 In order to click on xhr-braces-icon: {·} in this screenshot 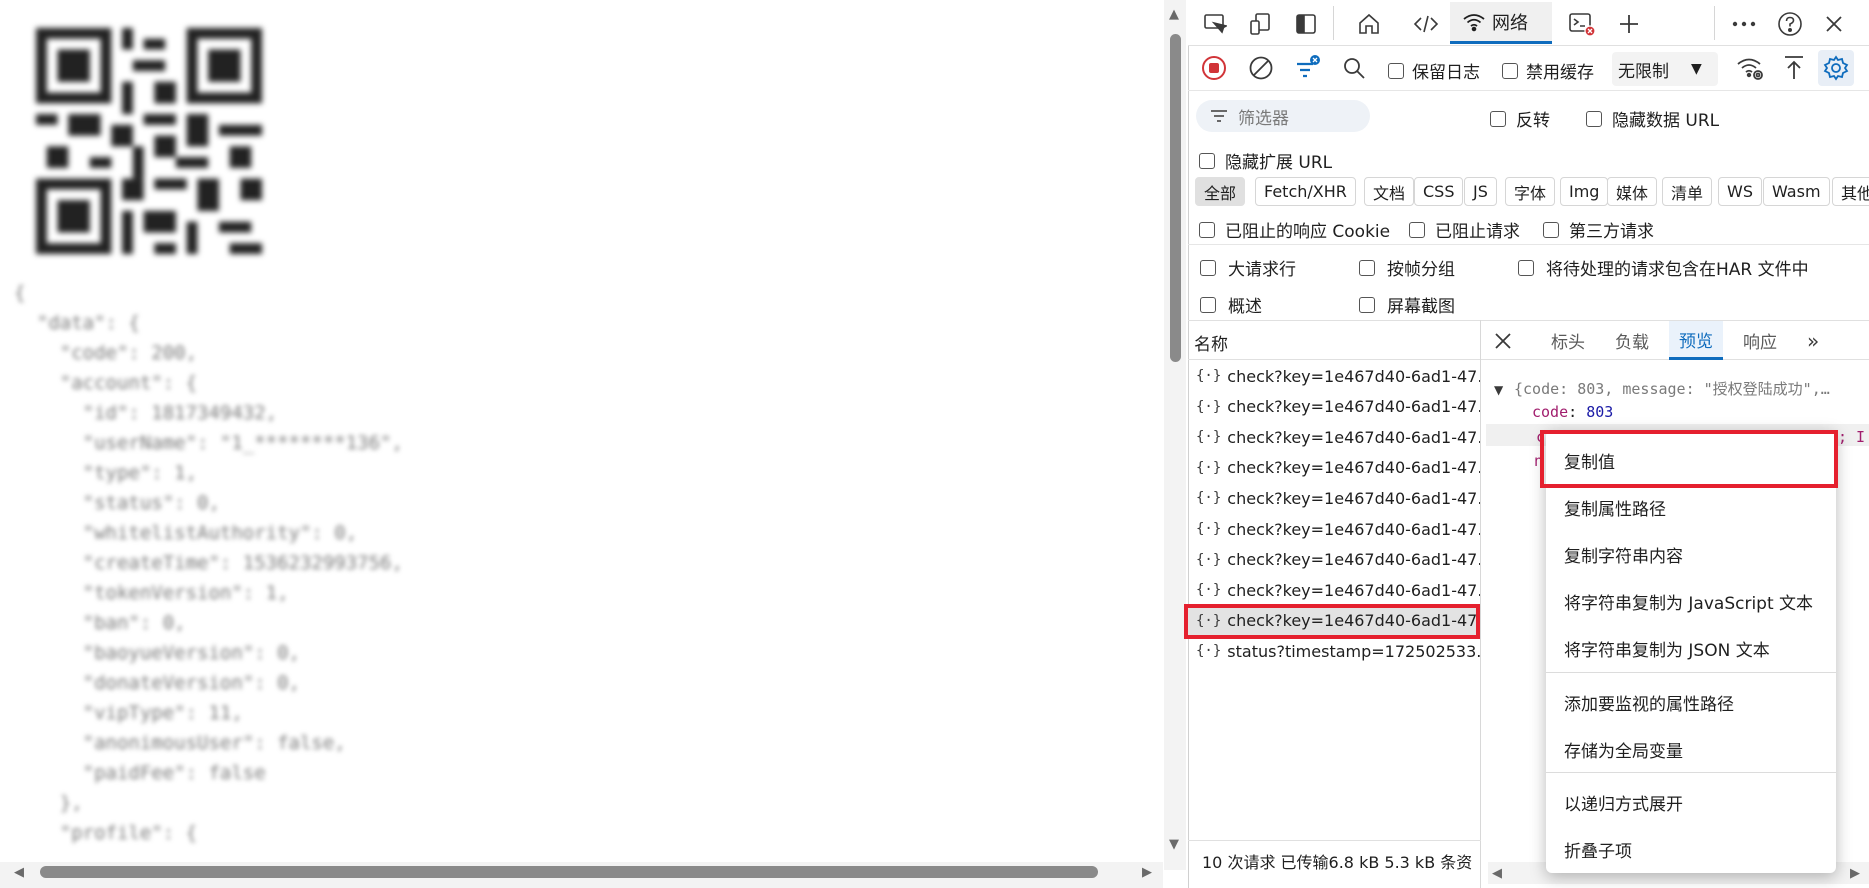, I will do `click(1209, 406)`.